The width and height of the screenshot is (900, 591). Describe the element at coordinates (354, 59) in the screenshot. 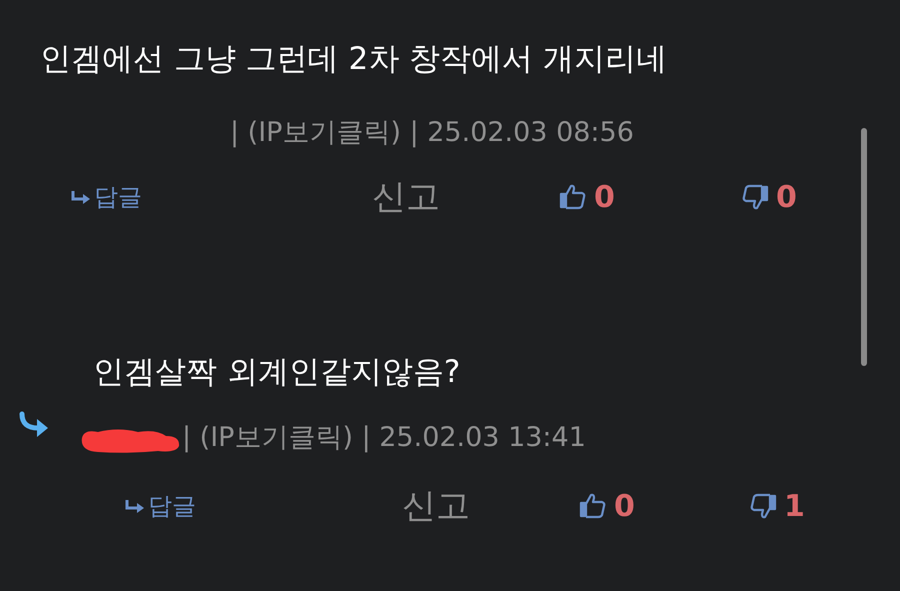

I see `comment-text: 인겜에선 그냥 그런데 2차 창작에서 개지리네` at that location.